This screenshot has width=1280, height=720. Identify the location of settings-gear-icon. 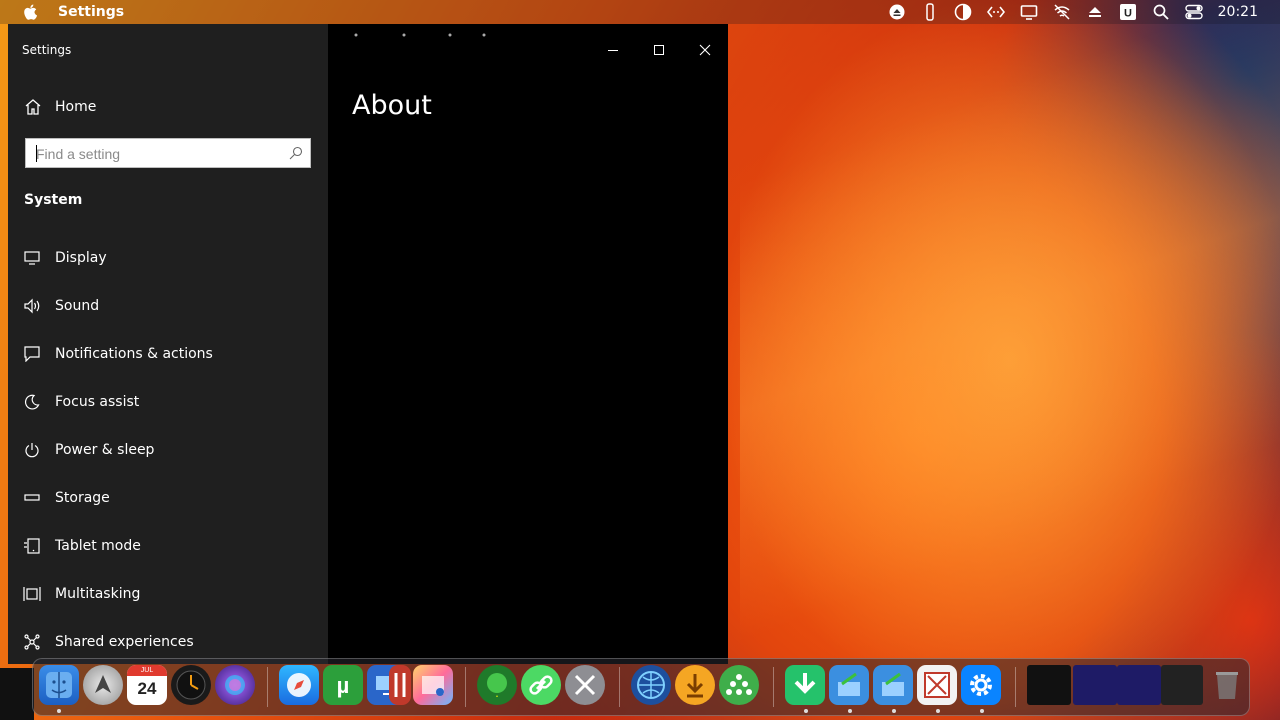
(981, 685).